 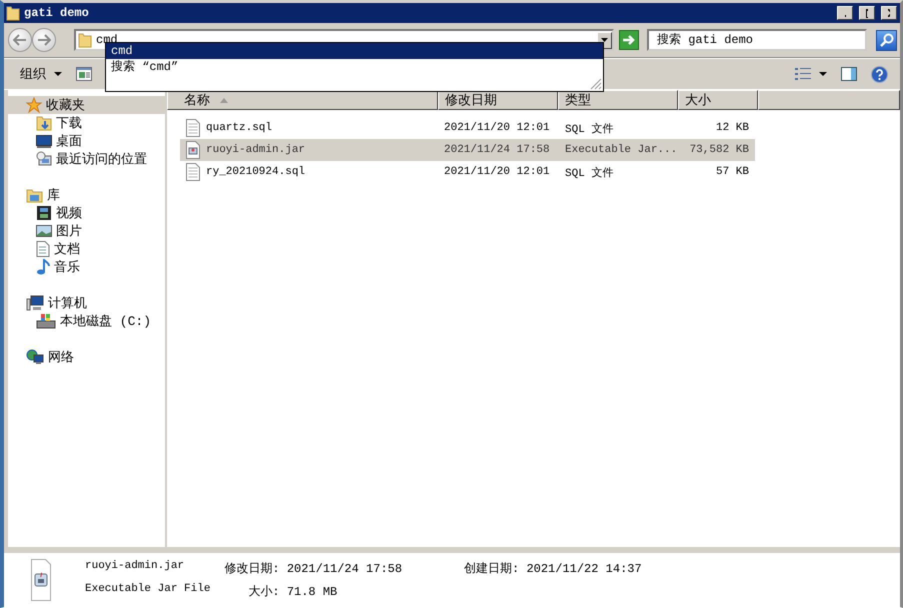 I want to click on back-button, so click(x=20, y=40).